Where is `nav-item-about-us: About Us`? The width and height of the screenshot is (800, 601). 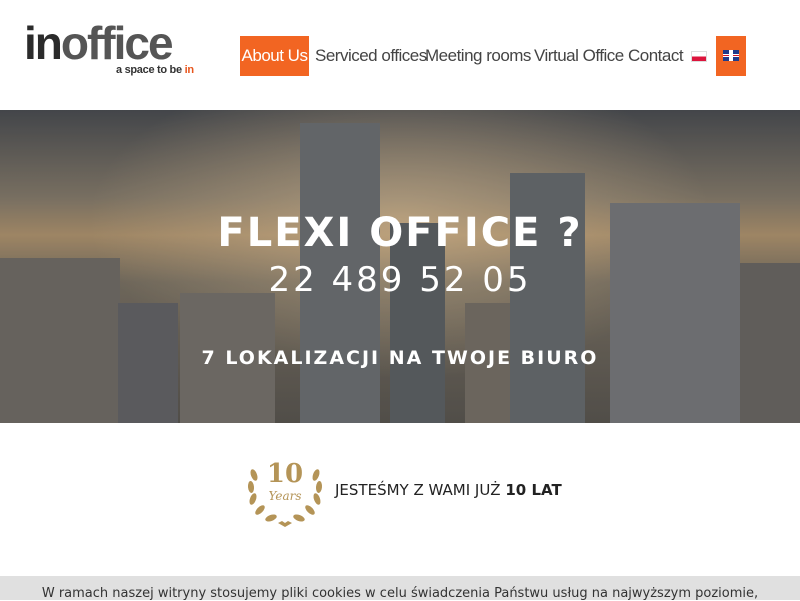
nav-item-about-us: About Us is located at coordinates (274, 56).